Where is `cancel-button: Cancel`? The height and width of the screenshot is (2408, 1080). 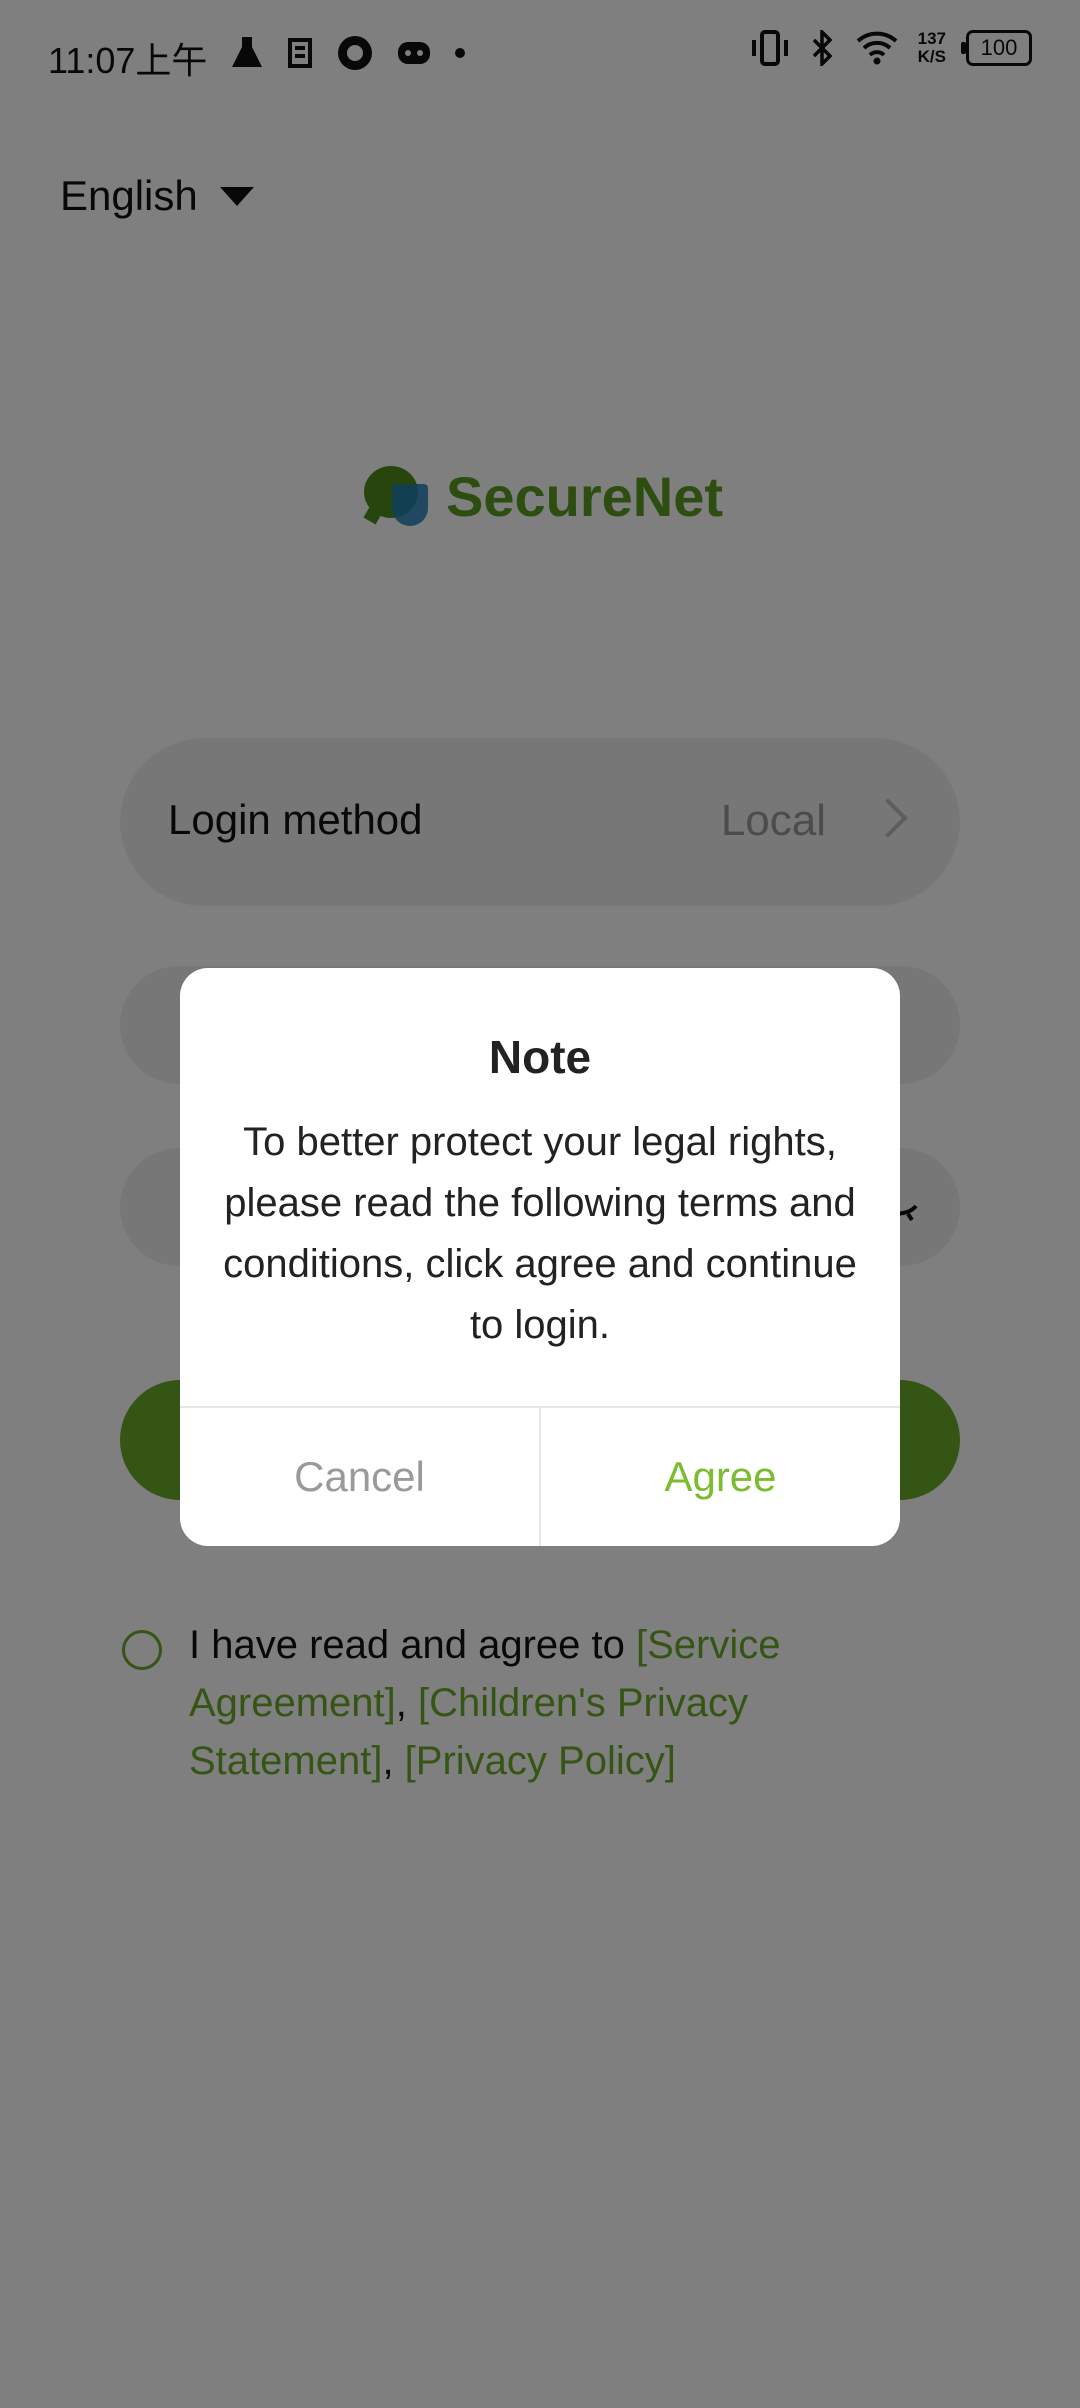 cancel-button: Cancel is located at coordinates (359, 1477).